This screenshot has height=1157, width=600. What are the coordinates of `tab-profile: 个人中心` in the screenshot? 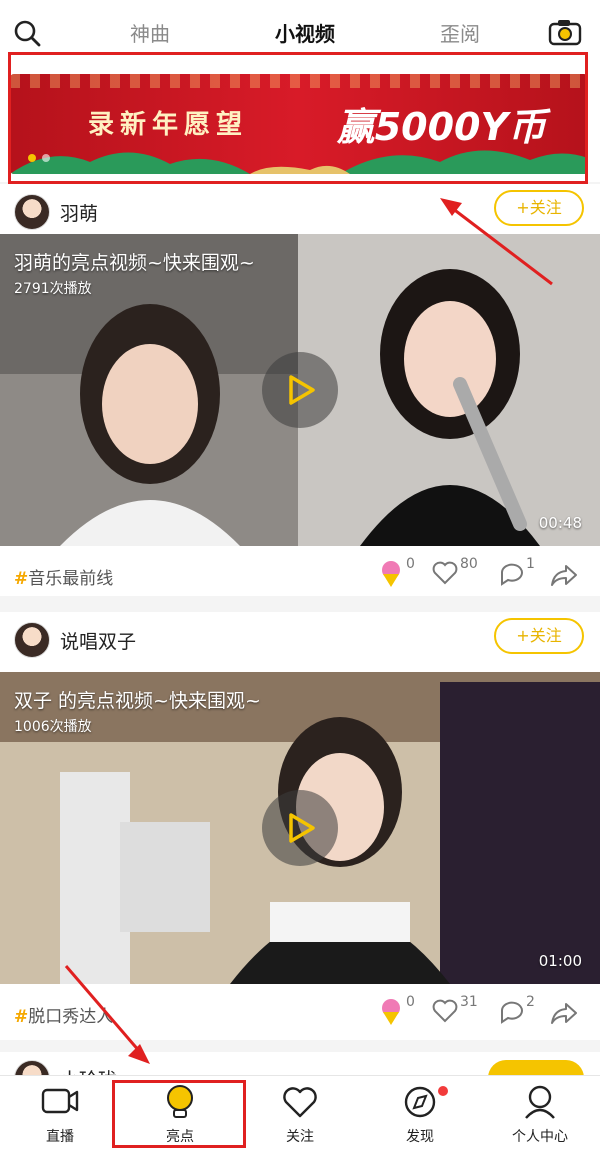 It's located at (540, 1116).